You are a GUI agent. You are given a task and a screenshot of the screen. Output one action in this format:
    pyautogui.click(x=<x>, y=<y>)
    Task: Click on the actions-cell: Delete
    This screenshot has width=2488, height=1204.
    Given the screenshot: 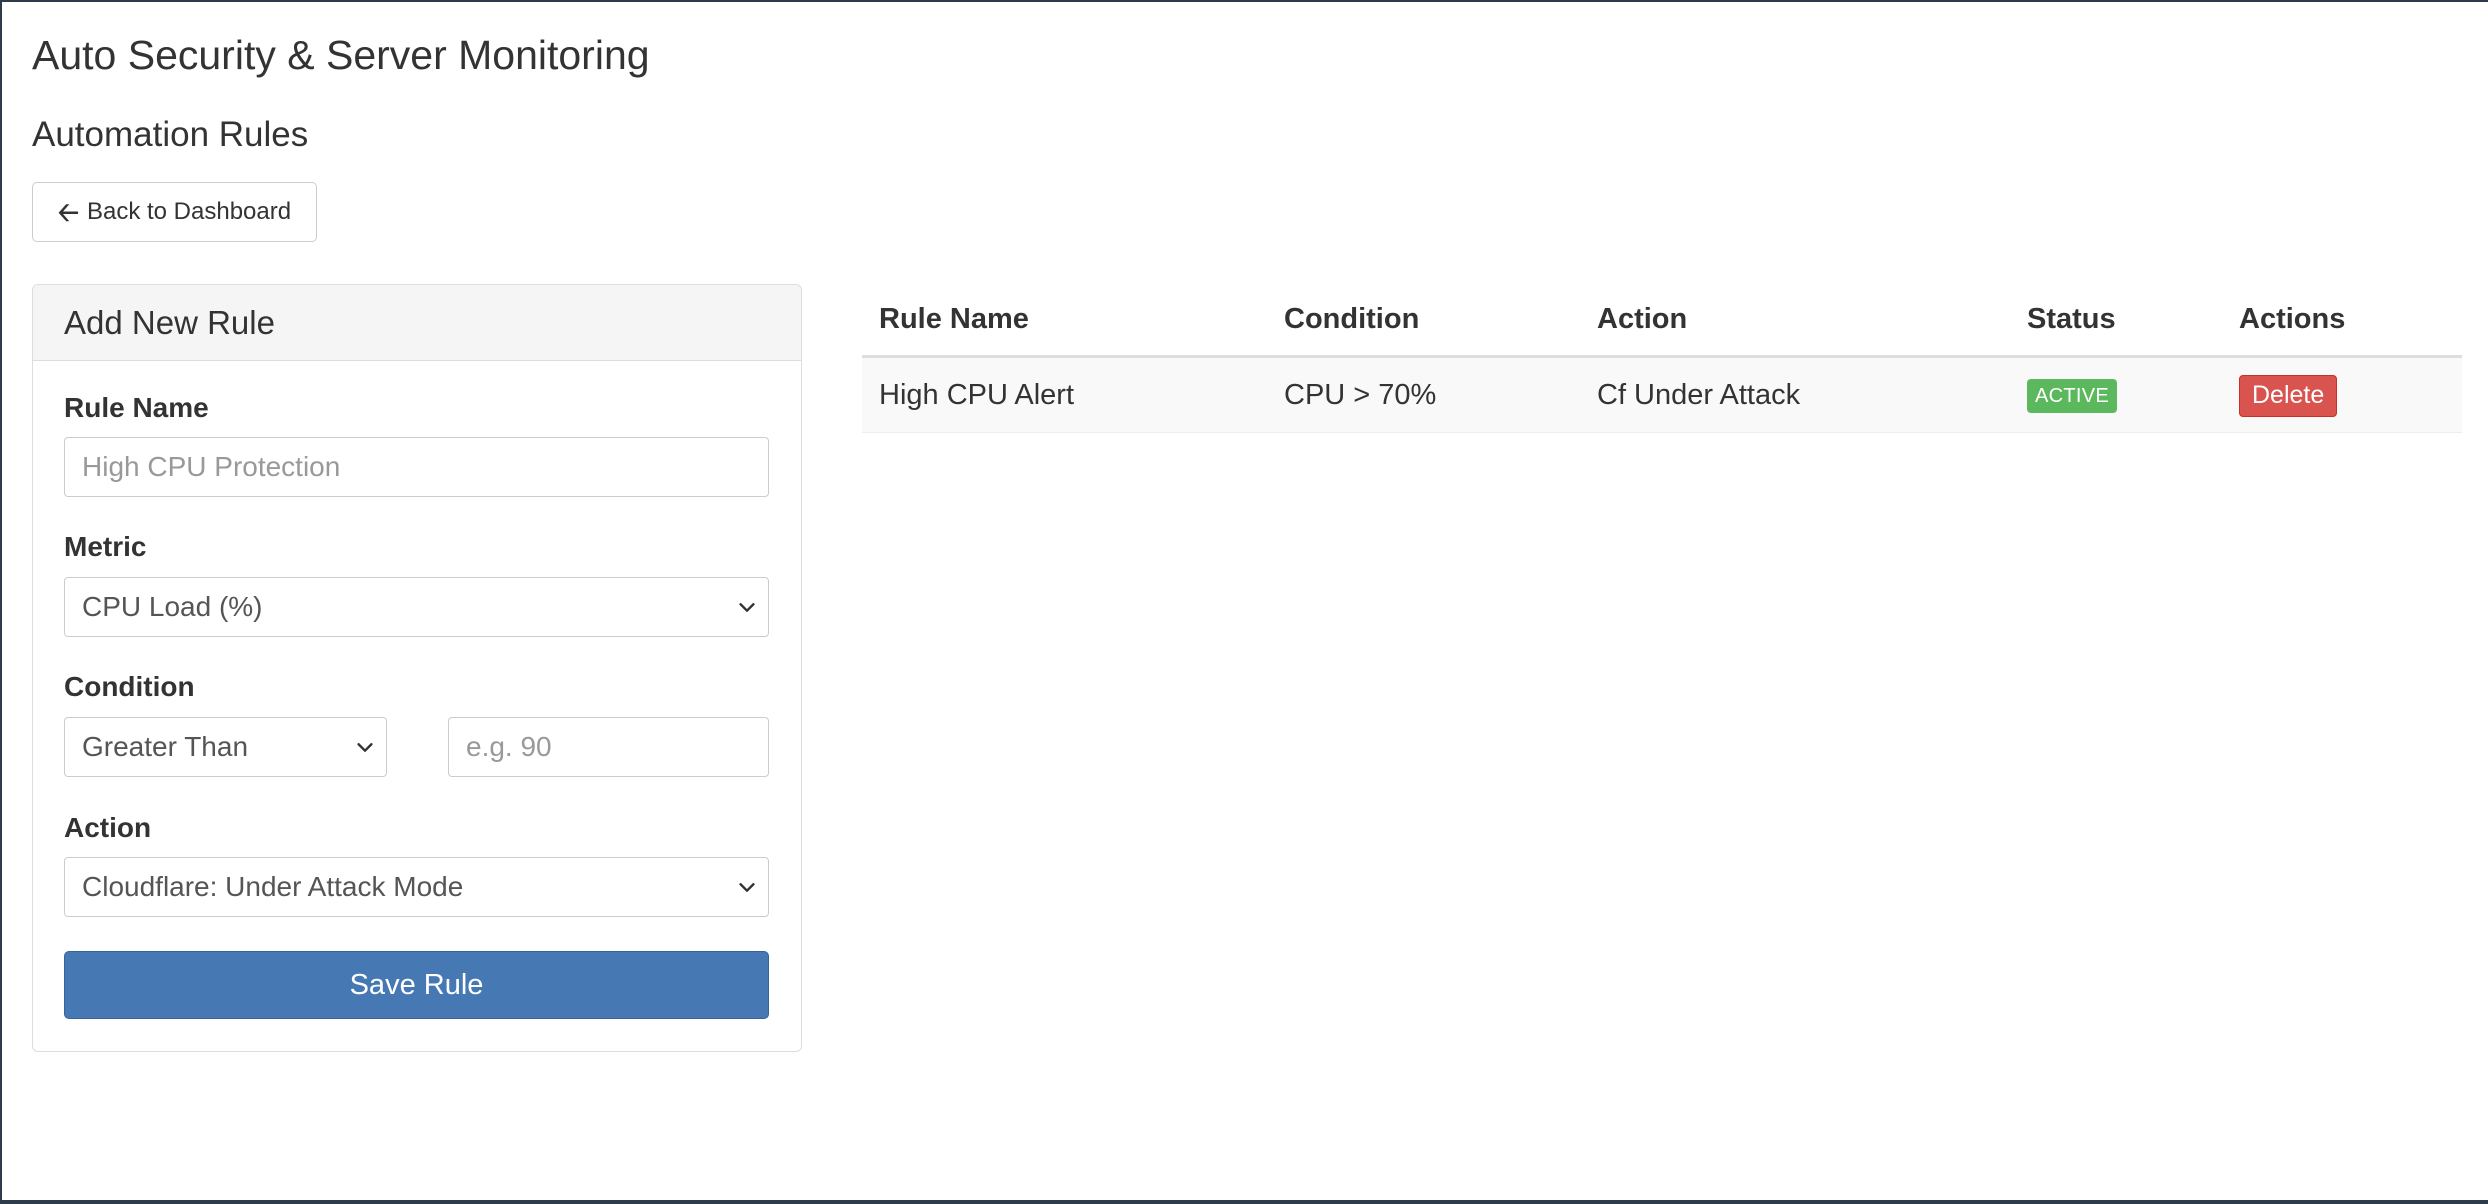 What is the action you would take?
    pyautogui.click(x=2288, y=395)
    